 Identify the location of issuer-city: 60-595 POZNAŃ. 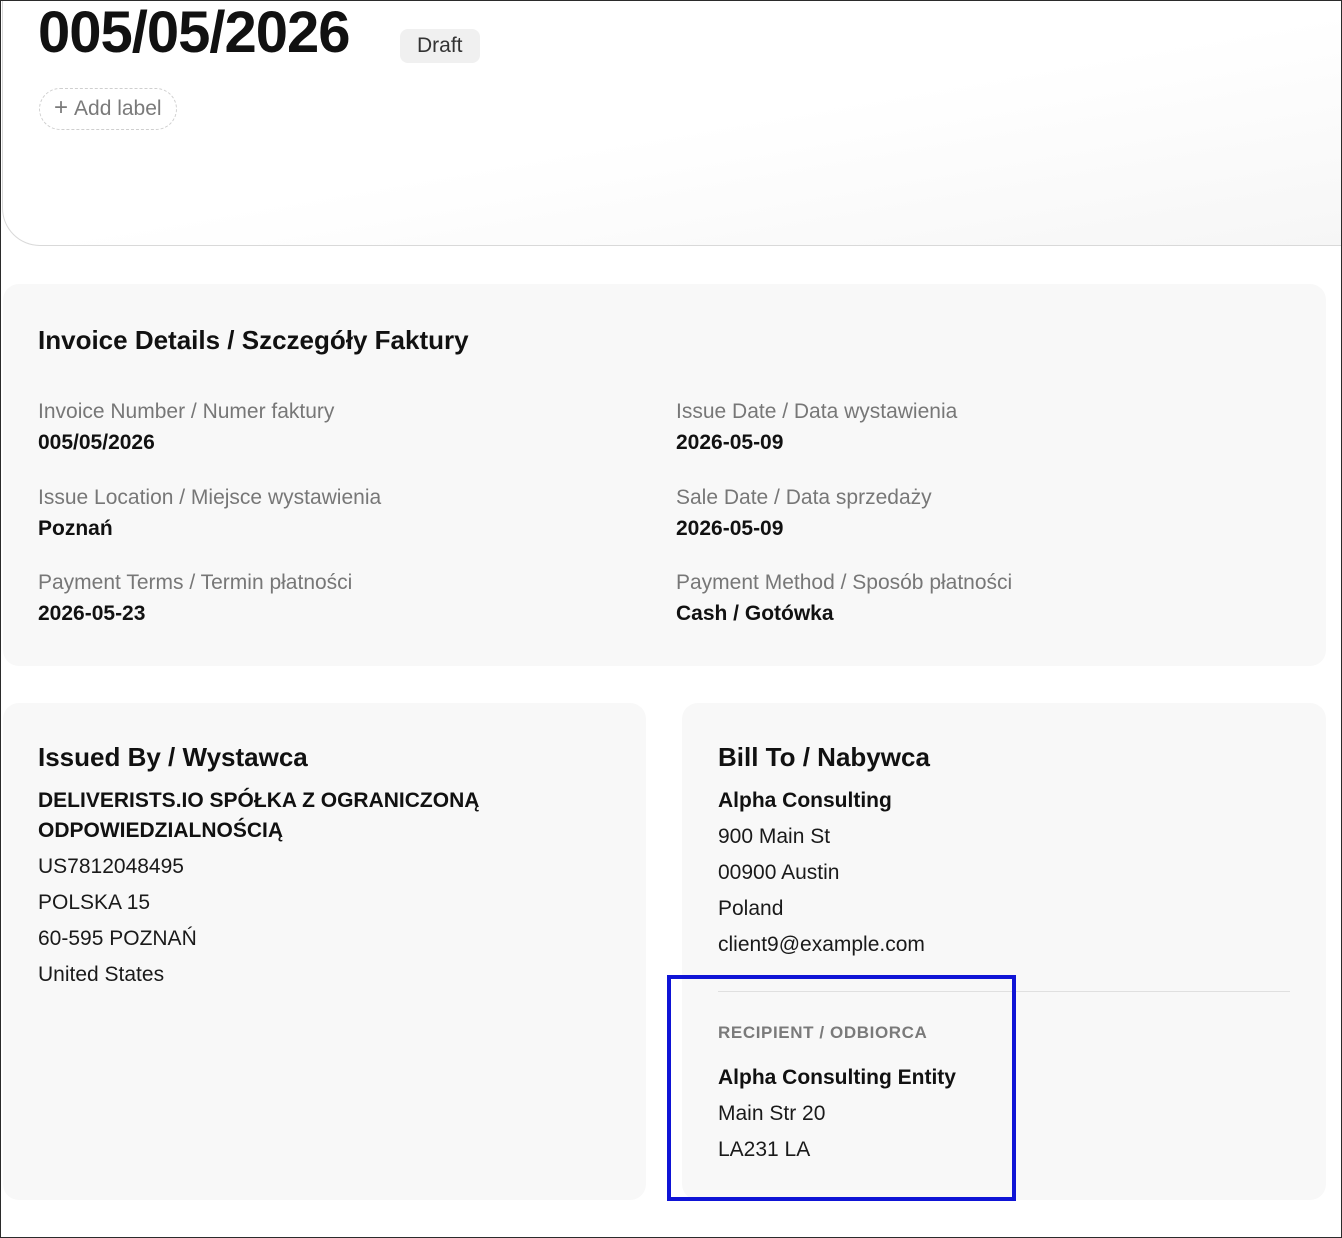
(117, 938).